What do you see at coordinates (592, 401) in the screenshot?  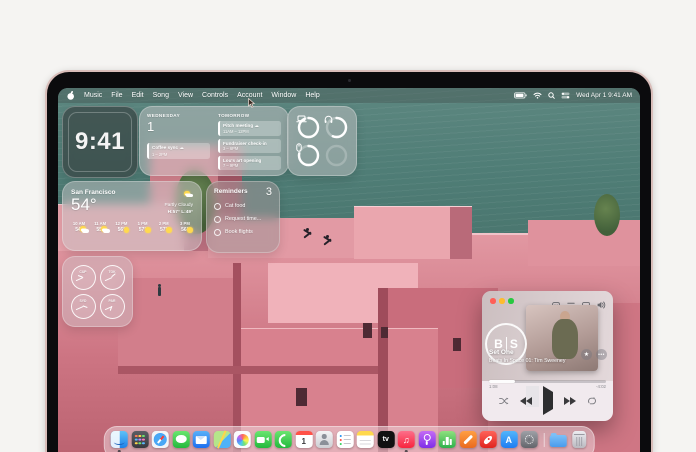 I see `repeat-button` at bounding box center [592, 401].